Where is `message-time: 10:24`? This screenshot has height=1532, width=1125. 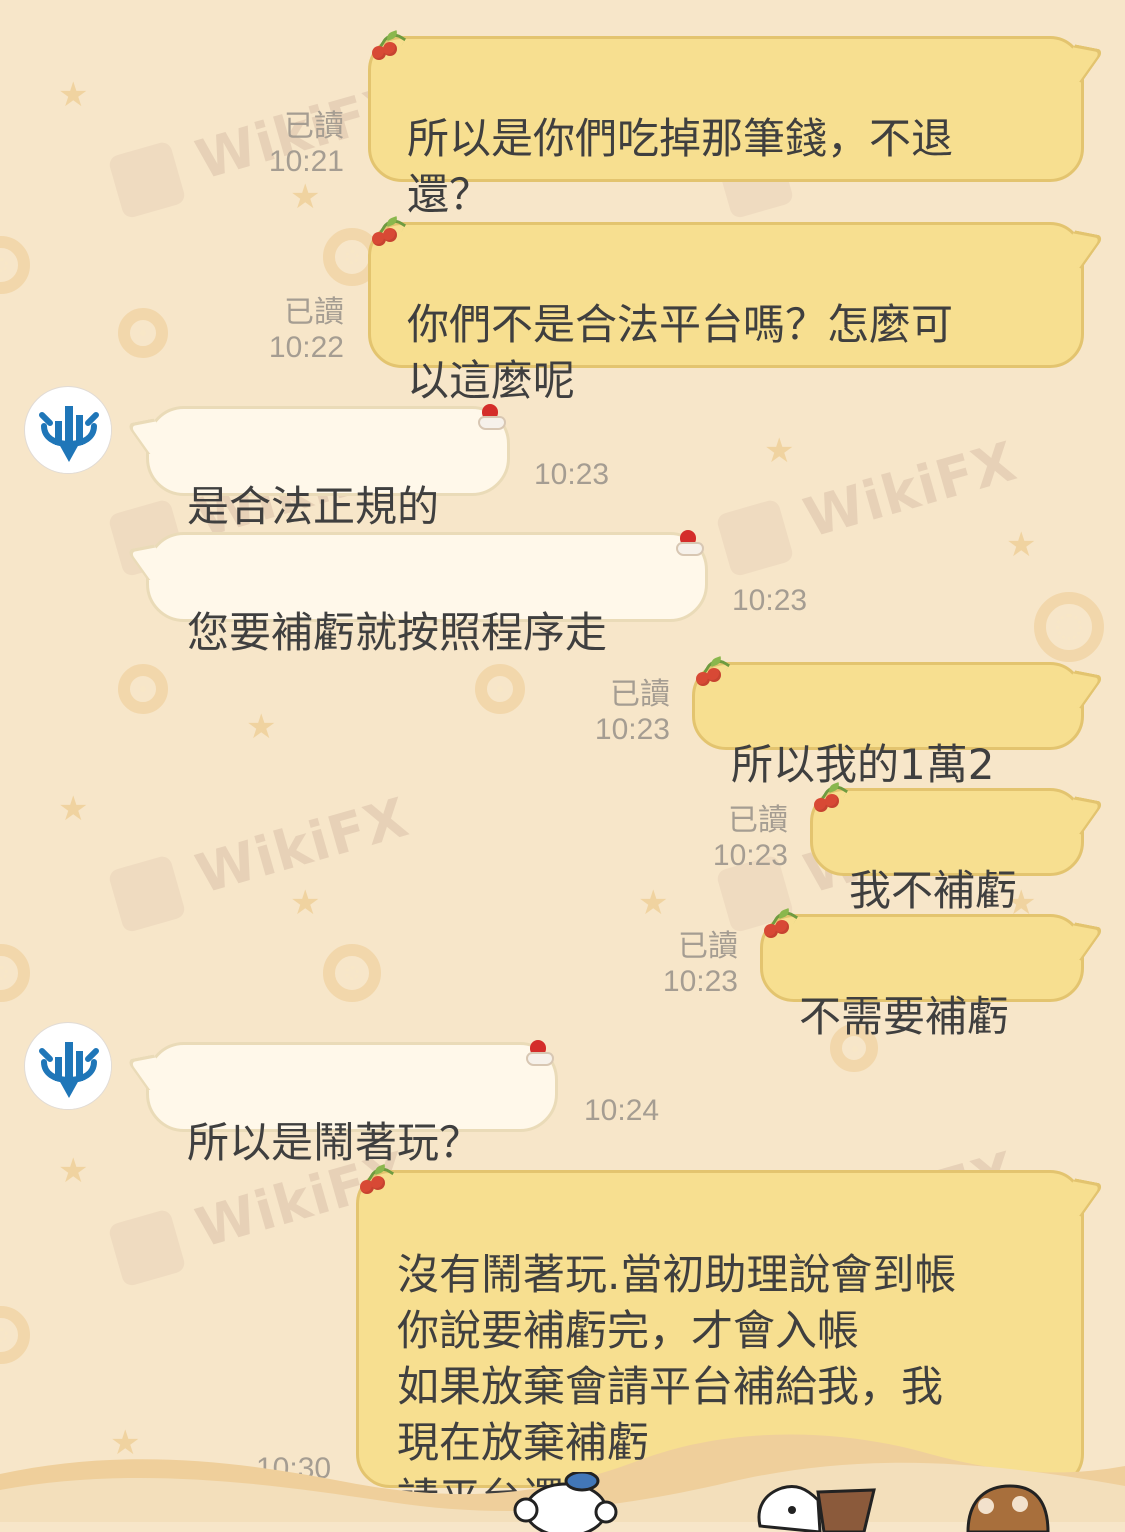 message-time: 10:24 is located at coordinates (622, 1110).